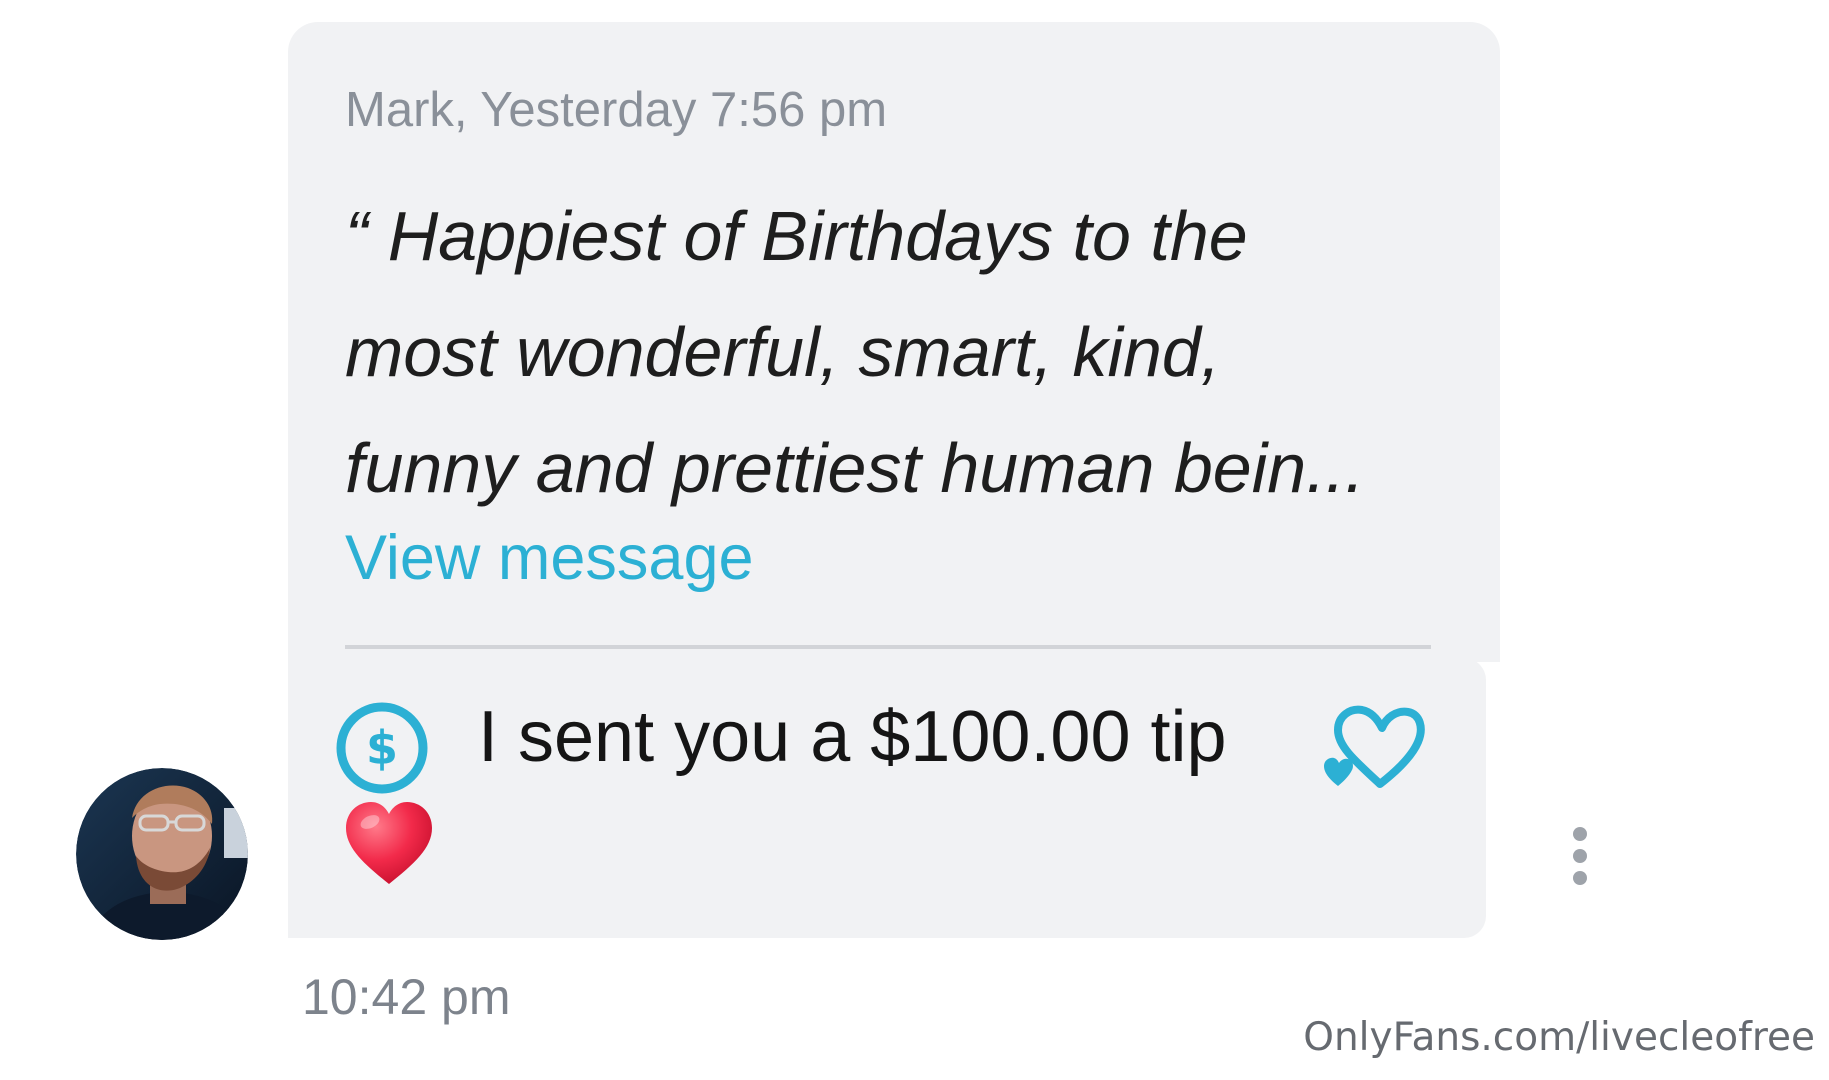  I want to click on quoted-message-line: “ Happiest of Birthdays to the, so click(796, 236).